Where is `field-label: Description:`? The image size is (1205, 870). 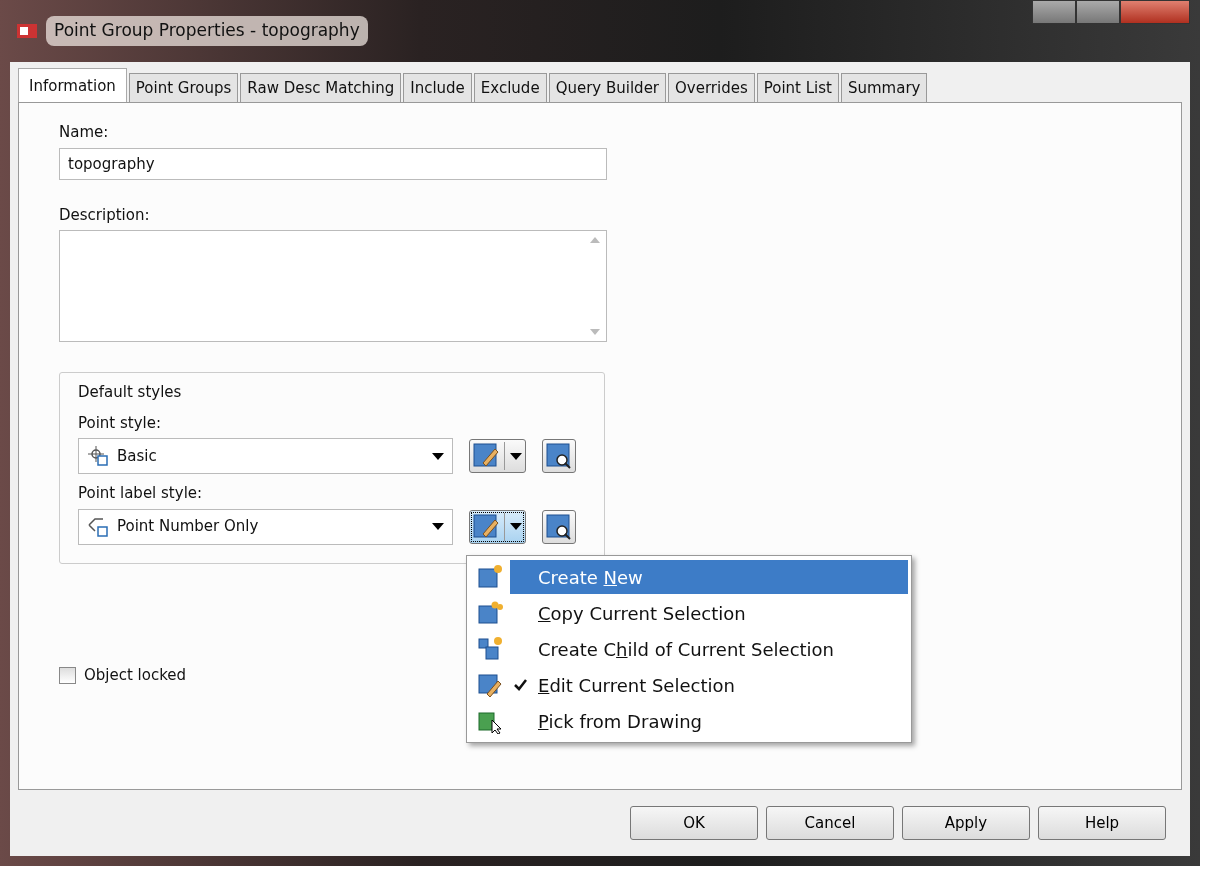 field-label: Description: is located at coordinates (105, 215).